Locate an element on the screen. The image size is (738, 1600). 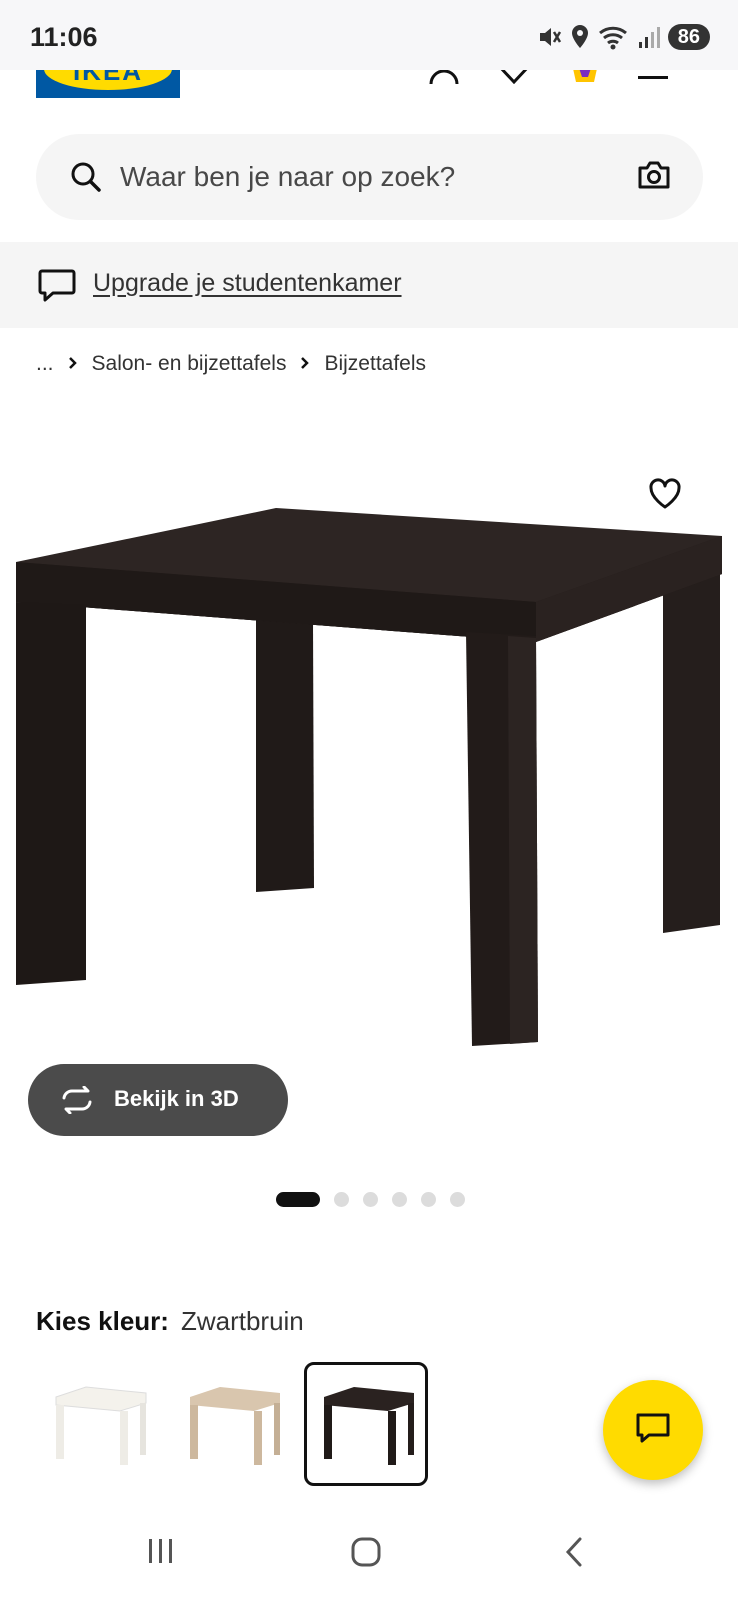
breadcrumb: ... Salon- en bijzettafels Bijzettafels is located at coordinates (231, 364).